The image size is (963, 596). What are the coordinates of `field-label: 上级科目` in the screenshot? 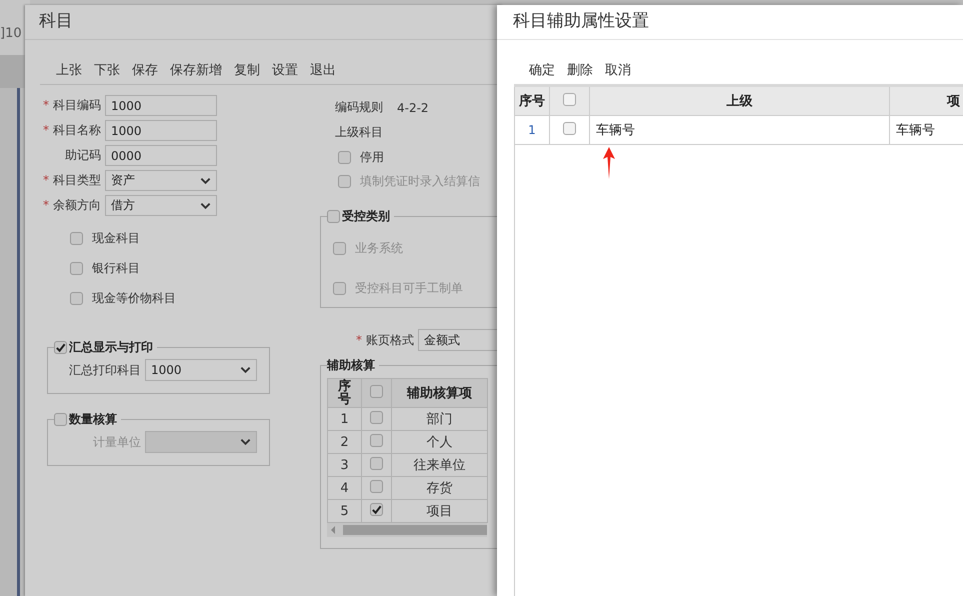 It's located at (359, 132).